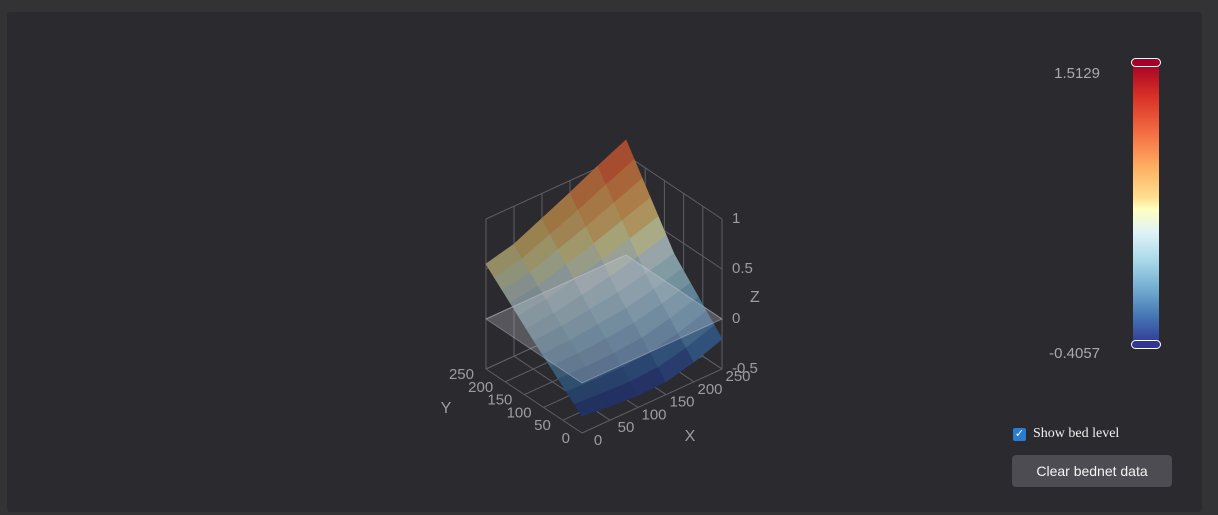  I want to click on colorbar-max-handle, so click(1146, 62).